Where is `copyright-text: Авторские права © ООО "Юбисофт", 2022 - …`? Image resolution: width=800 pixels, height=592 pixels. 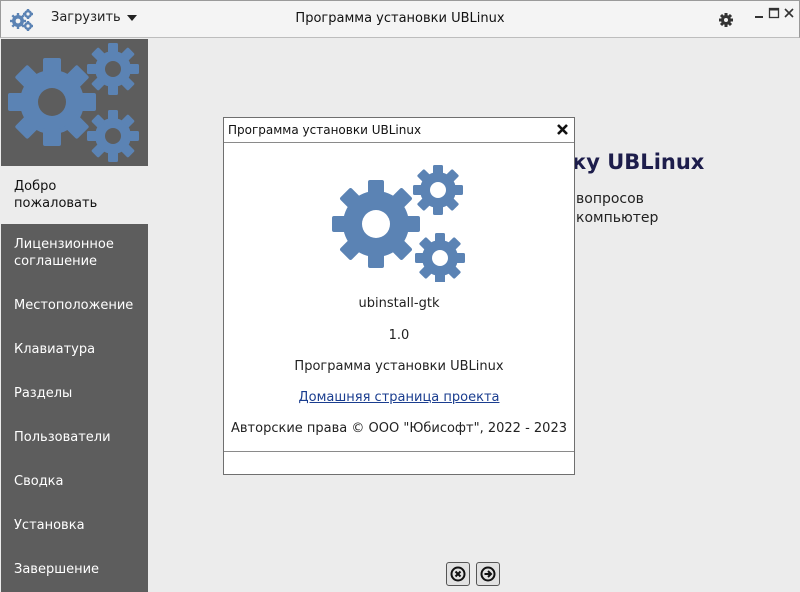 copyright-text: Авторские права © ООО "Юбисофт", 2022 - … is located at coordinates (399, 428).